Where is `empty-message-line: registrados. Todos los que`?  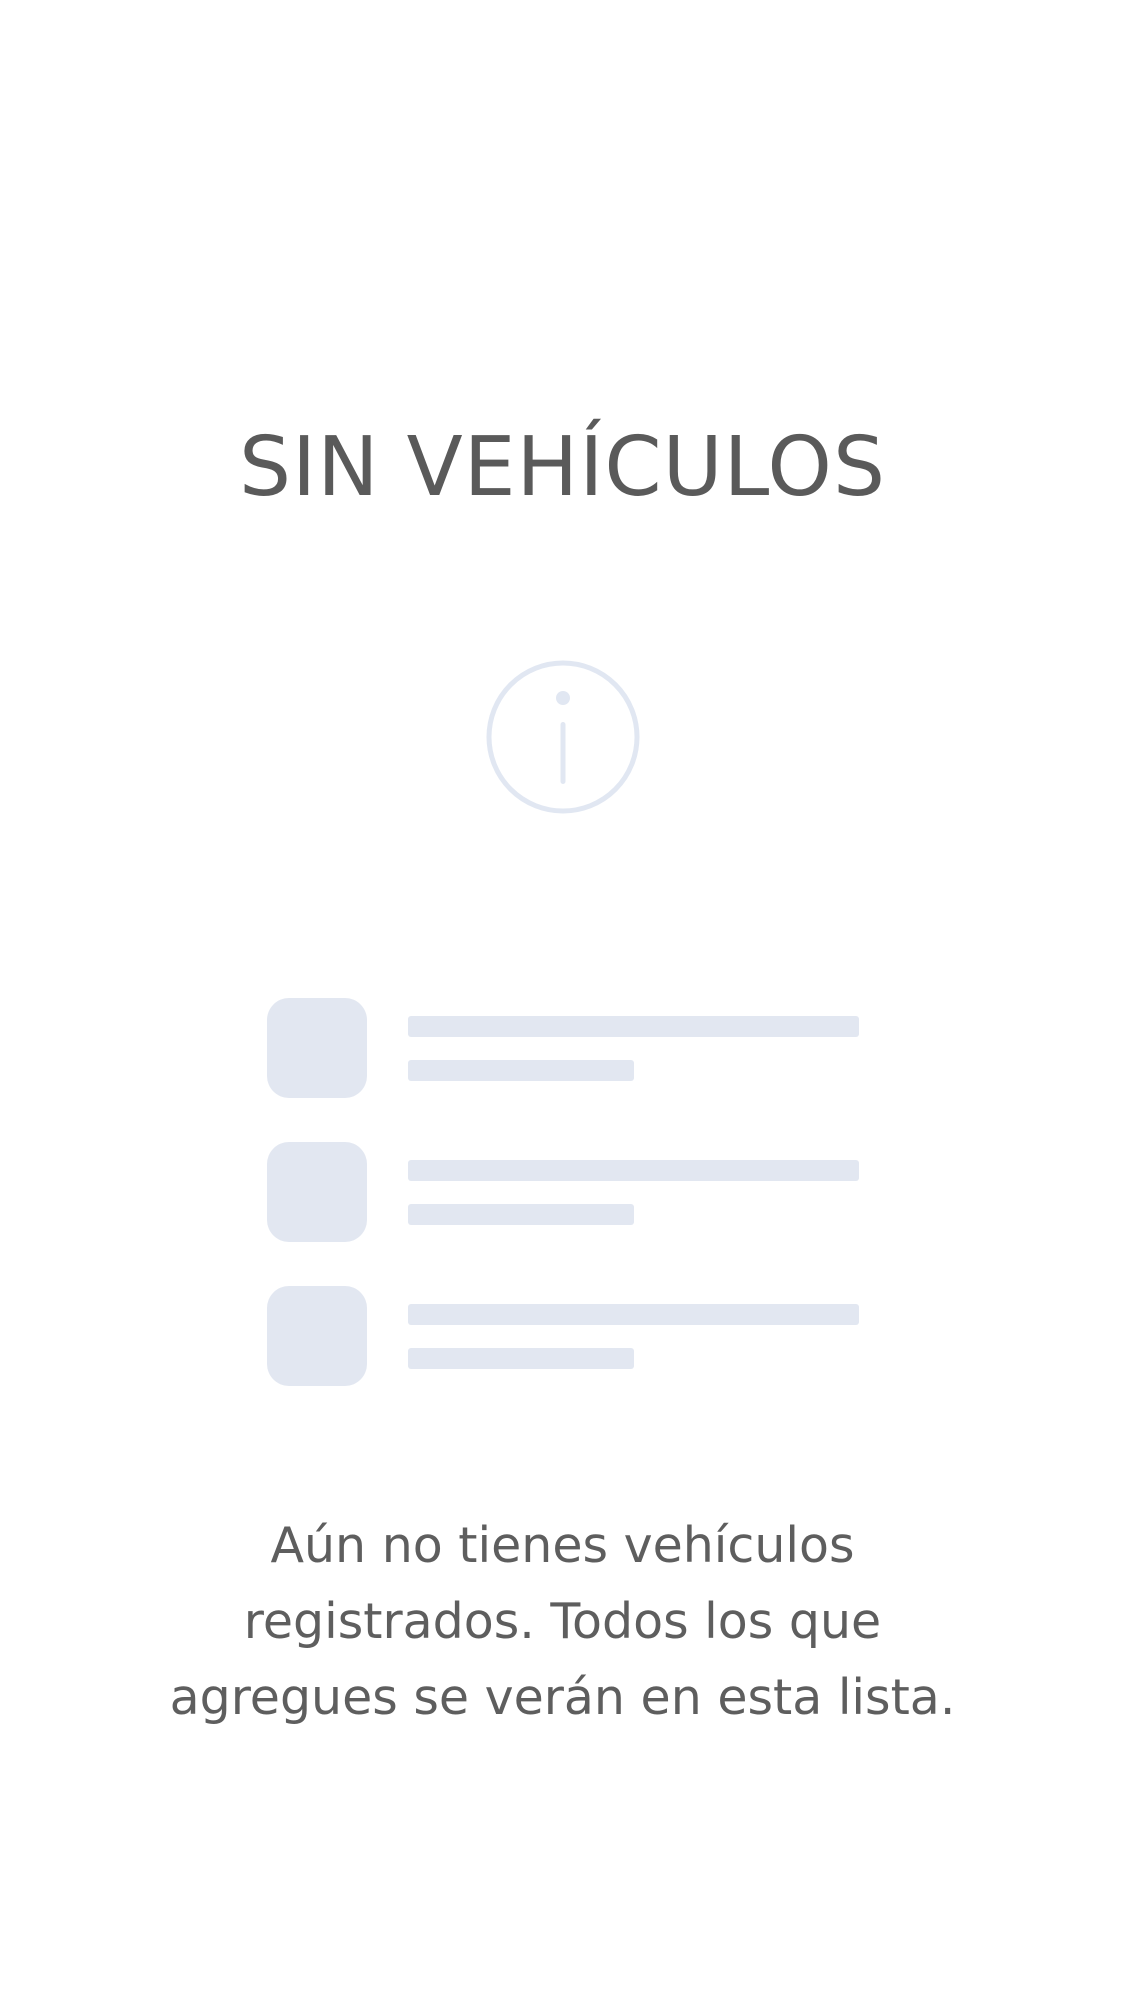 empty-message-line: registrados. Todos los que is located at coordinates (562, 1621).